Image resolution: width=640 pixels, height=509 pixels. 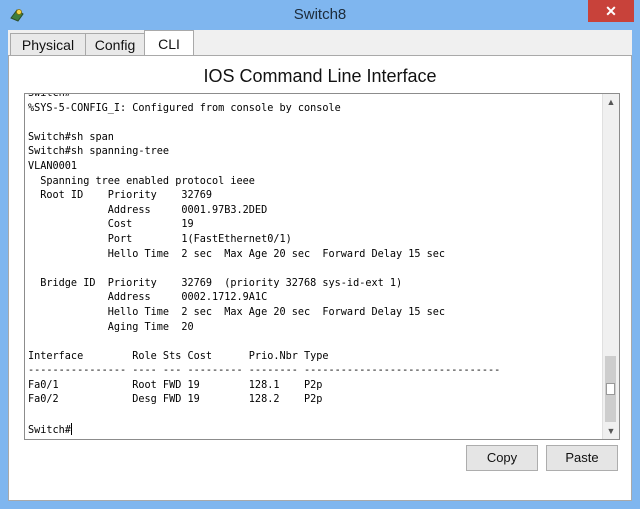 I want to click on close-button: ✕, so click(x=611, y=11).